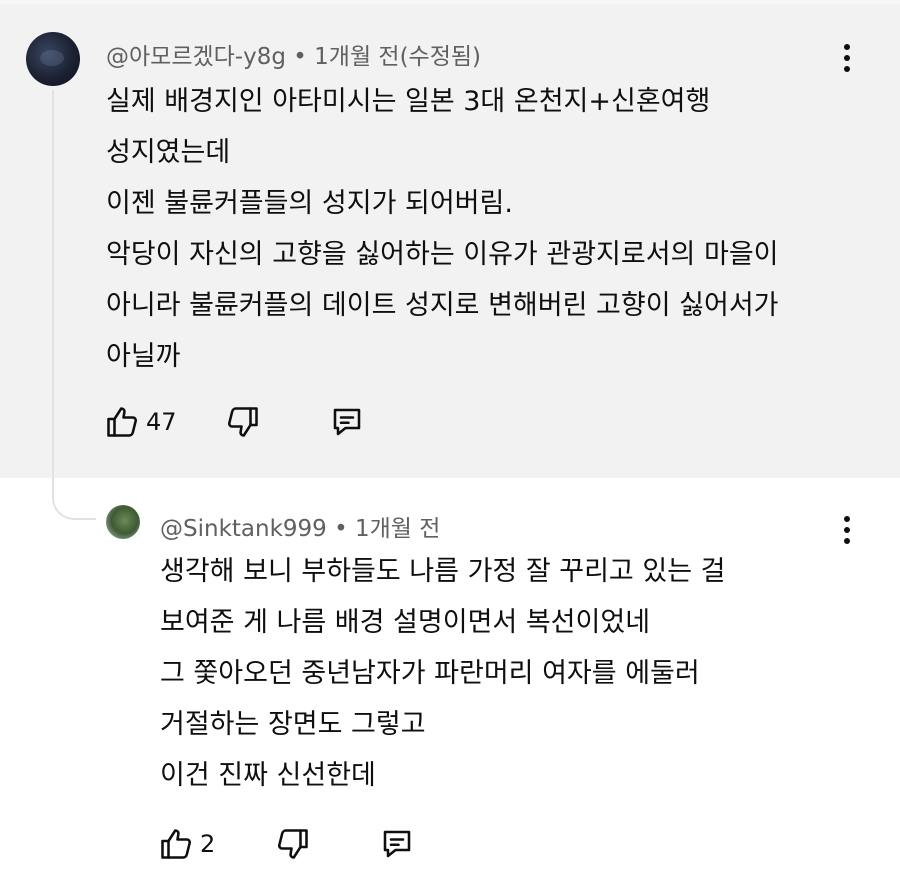 The image size is (900, 880). Describe the element at coordinates (161, 422) in the screenshot. I see `like-count: 47` at that location.